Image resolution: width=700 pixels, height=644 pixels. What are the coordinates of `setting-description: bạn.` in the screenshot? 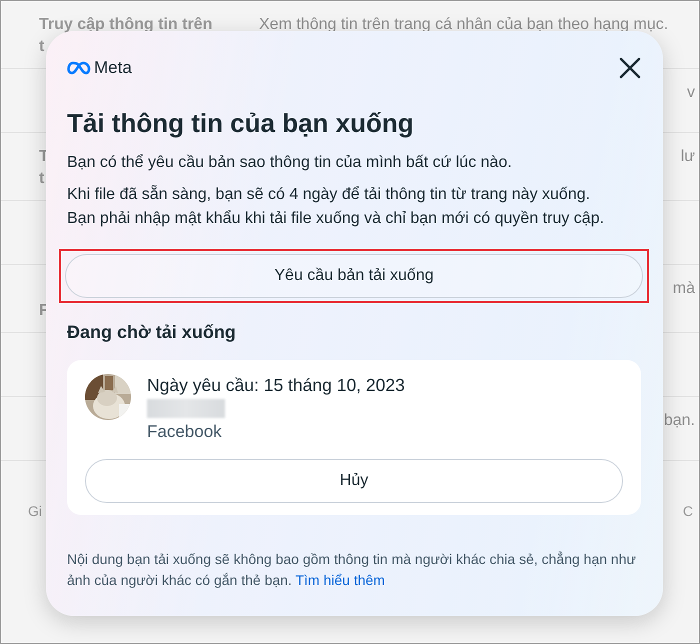 It's located at (679, 420).